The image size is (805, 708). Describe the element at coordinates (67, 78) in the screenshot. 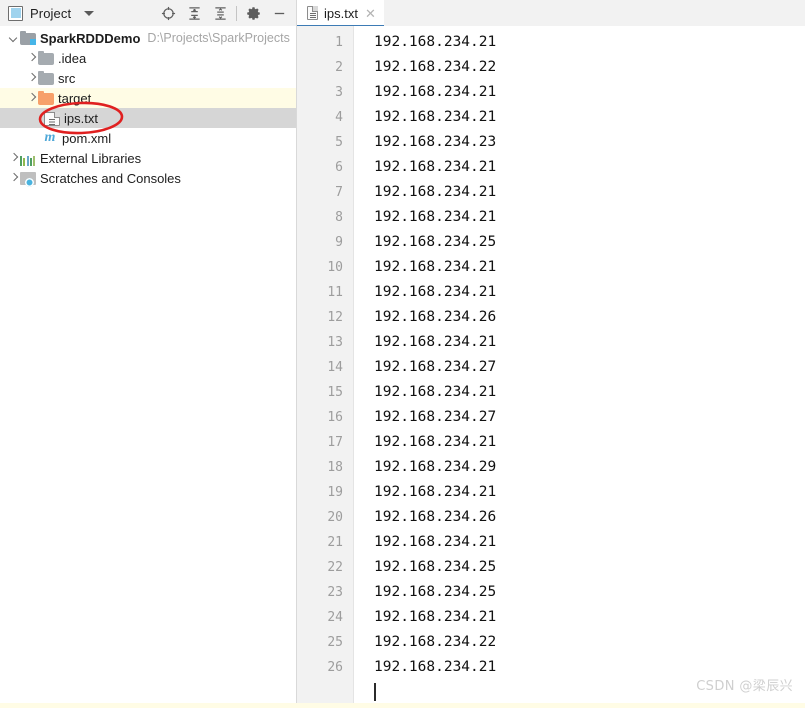

I see `tree-node-label: src` at that location.